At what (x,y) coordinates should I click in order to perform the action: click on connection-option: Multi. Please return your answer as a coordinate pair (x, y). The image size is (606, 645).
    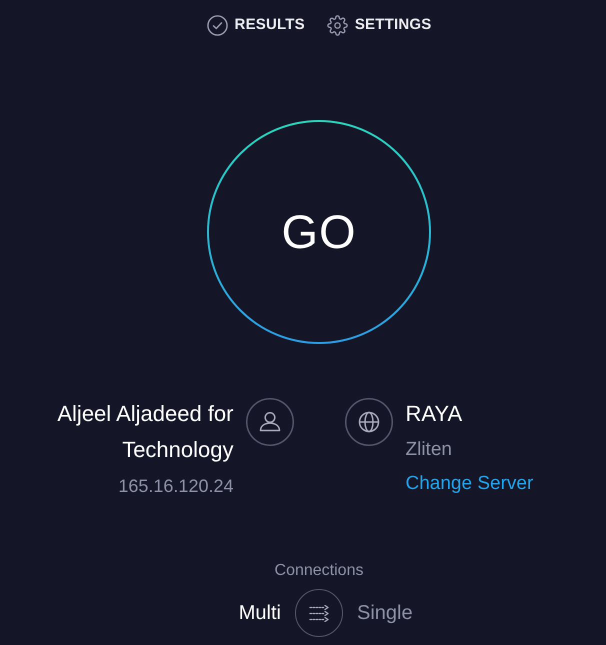
    Looking at the image, I should click on (259, 613).